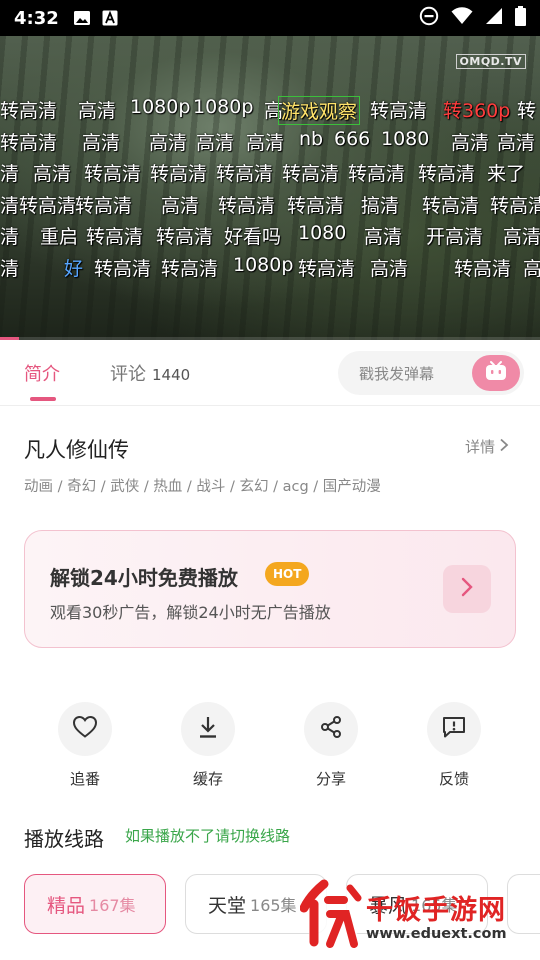 The image size is (540, 960). What do you see at coordinates (207, 779) in the screenshot?
I see `download-label: 缓存` at bounding box center [207, 779].